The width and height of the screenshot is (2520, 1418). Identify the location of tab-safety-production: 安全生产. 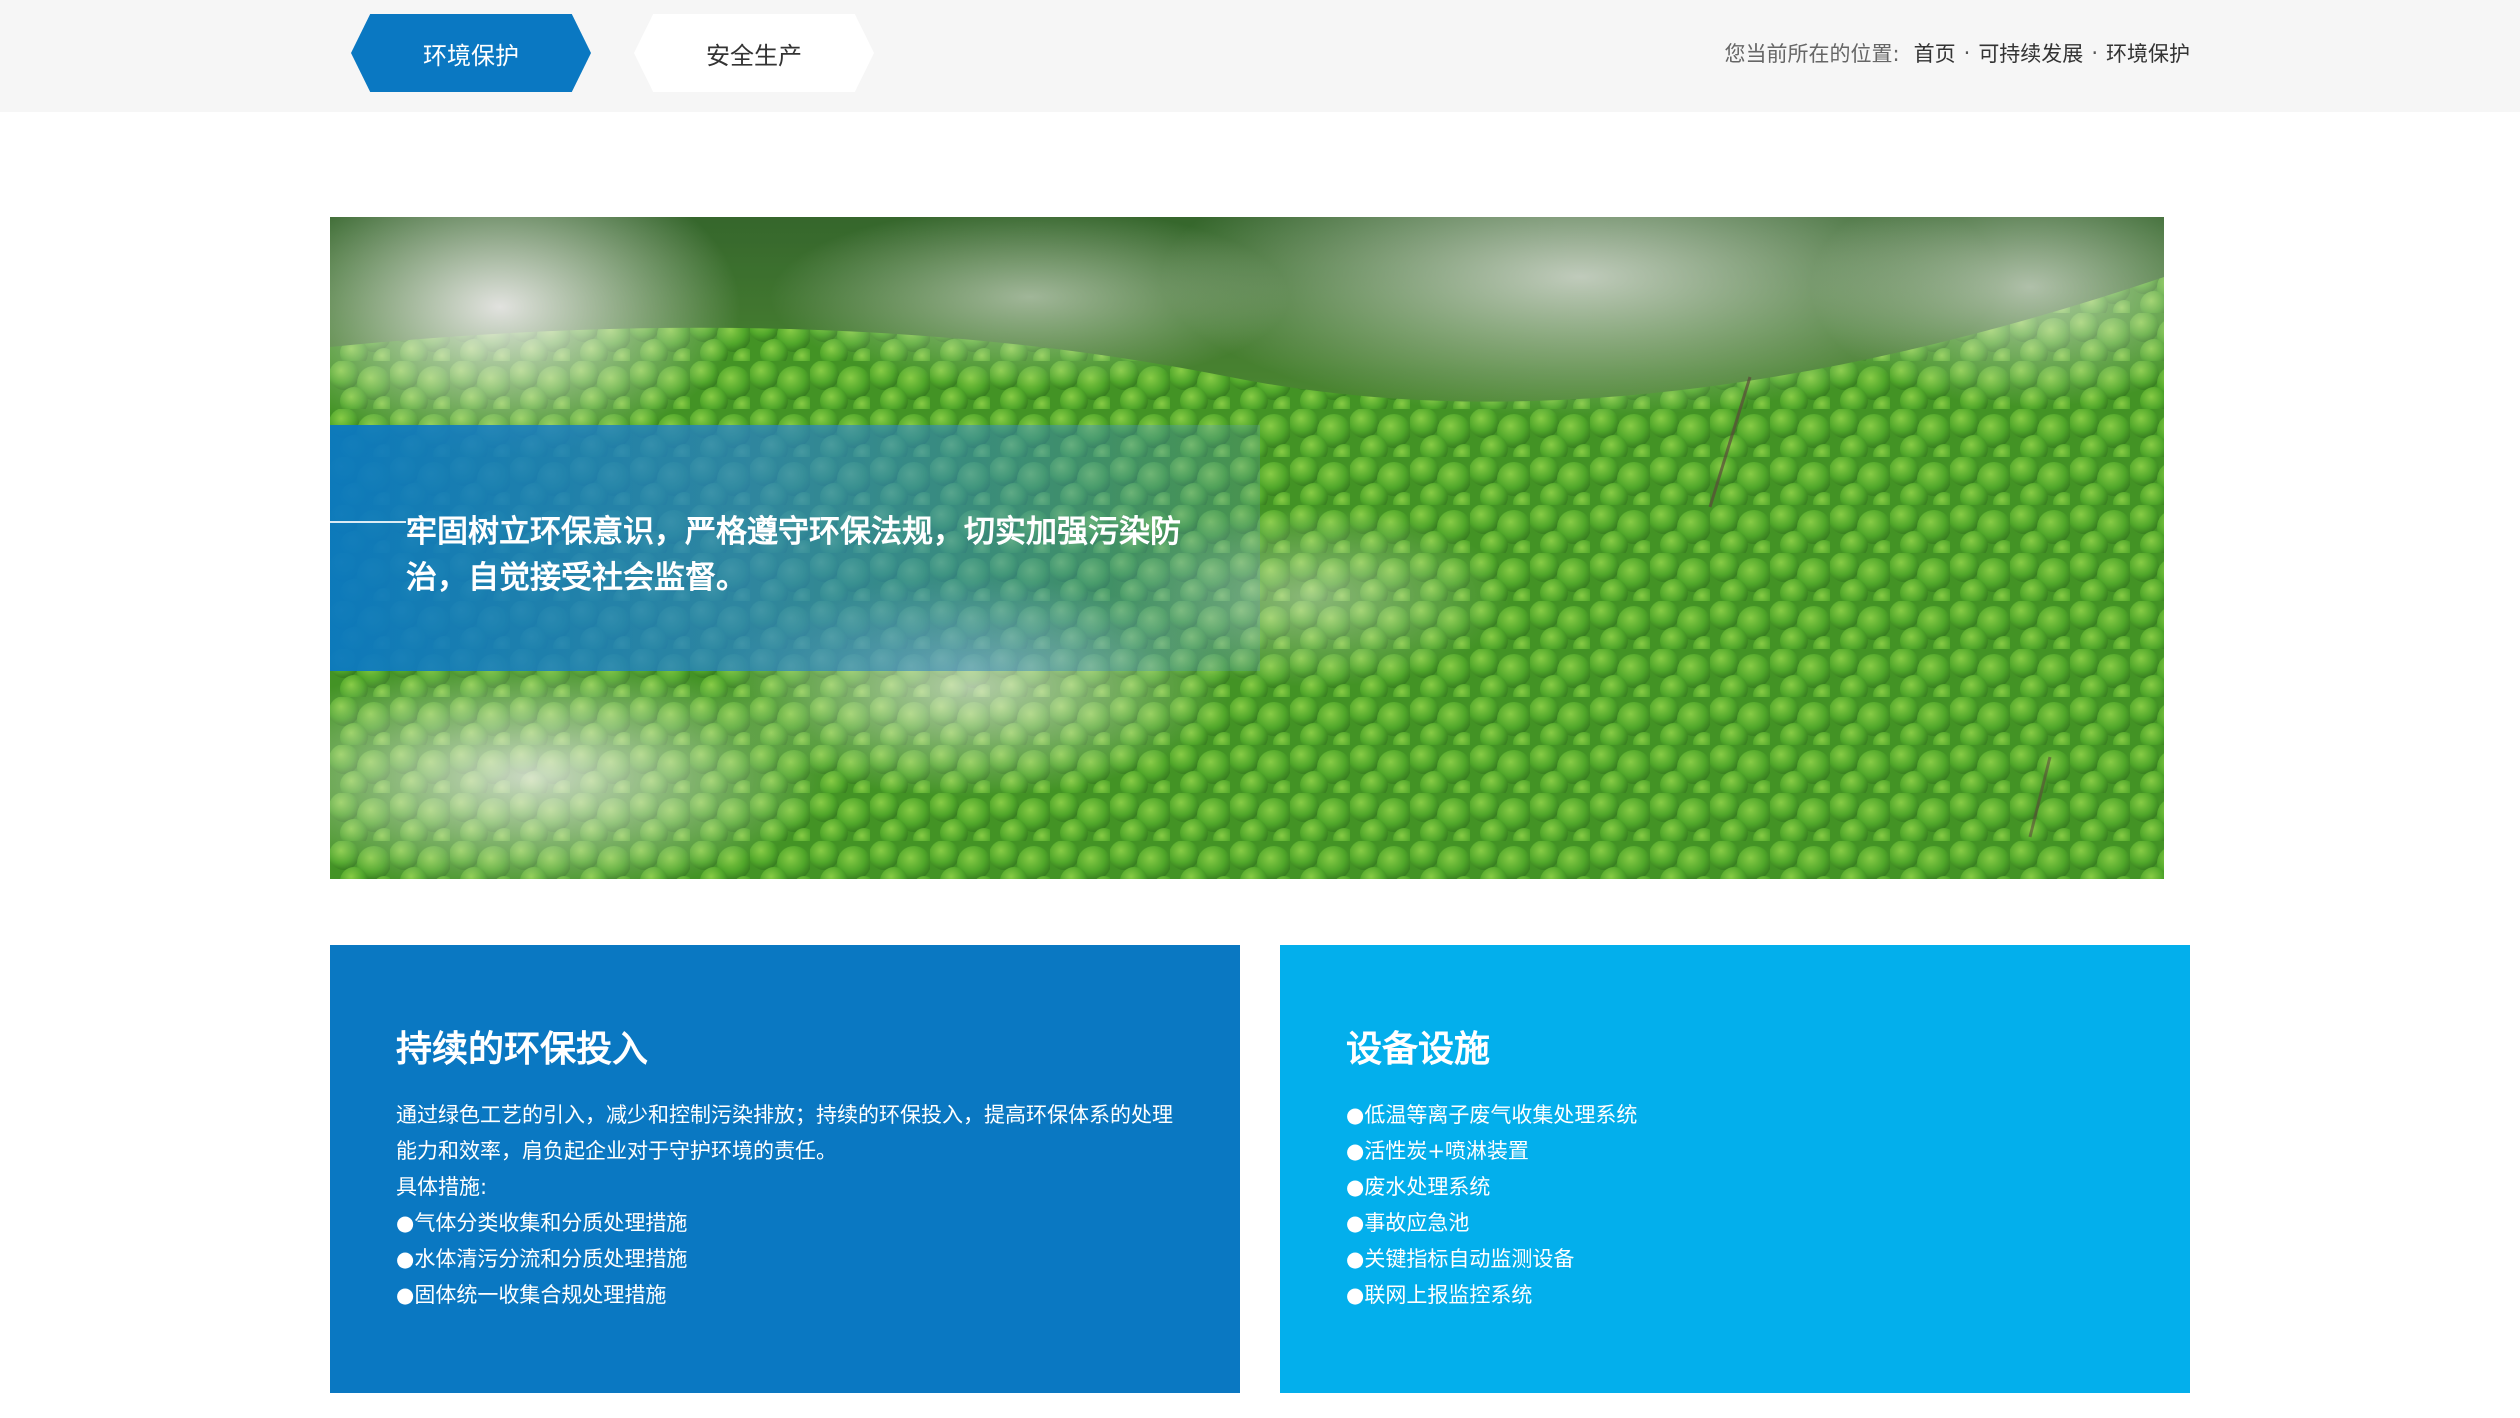
(754, 53).